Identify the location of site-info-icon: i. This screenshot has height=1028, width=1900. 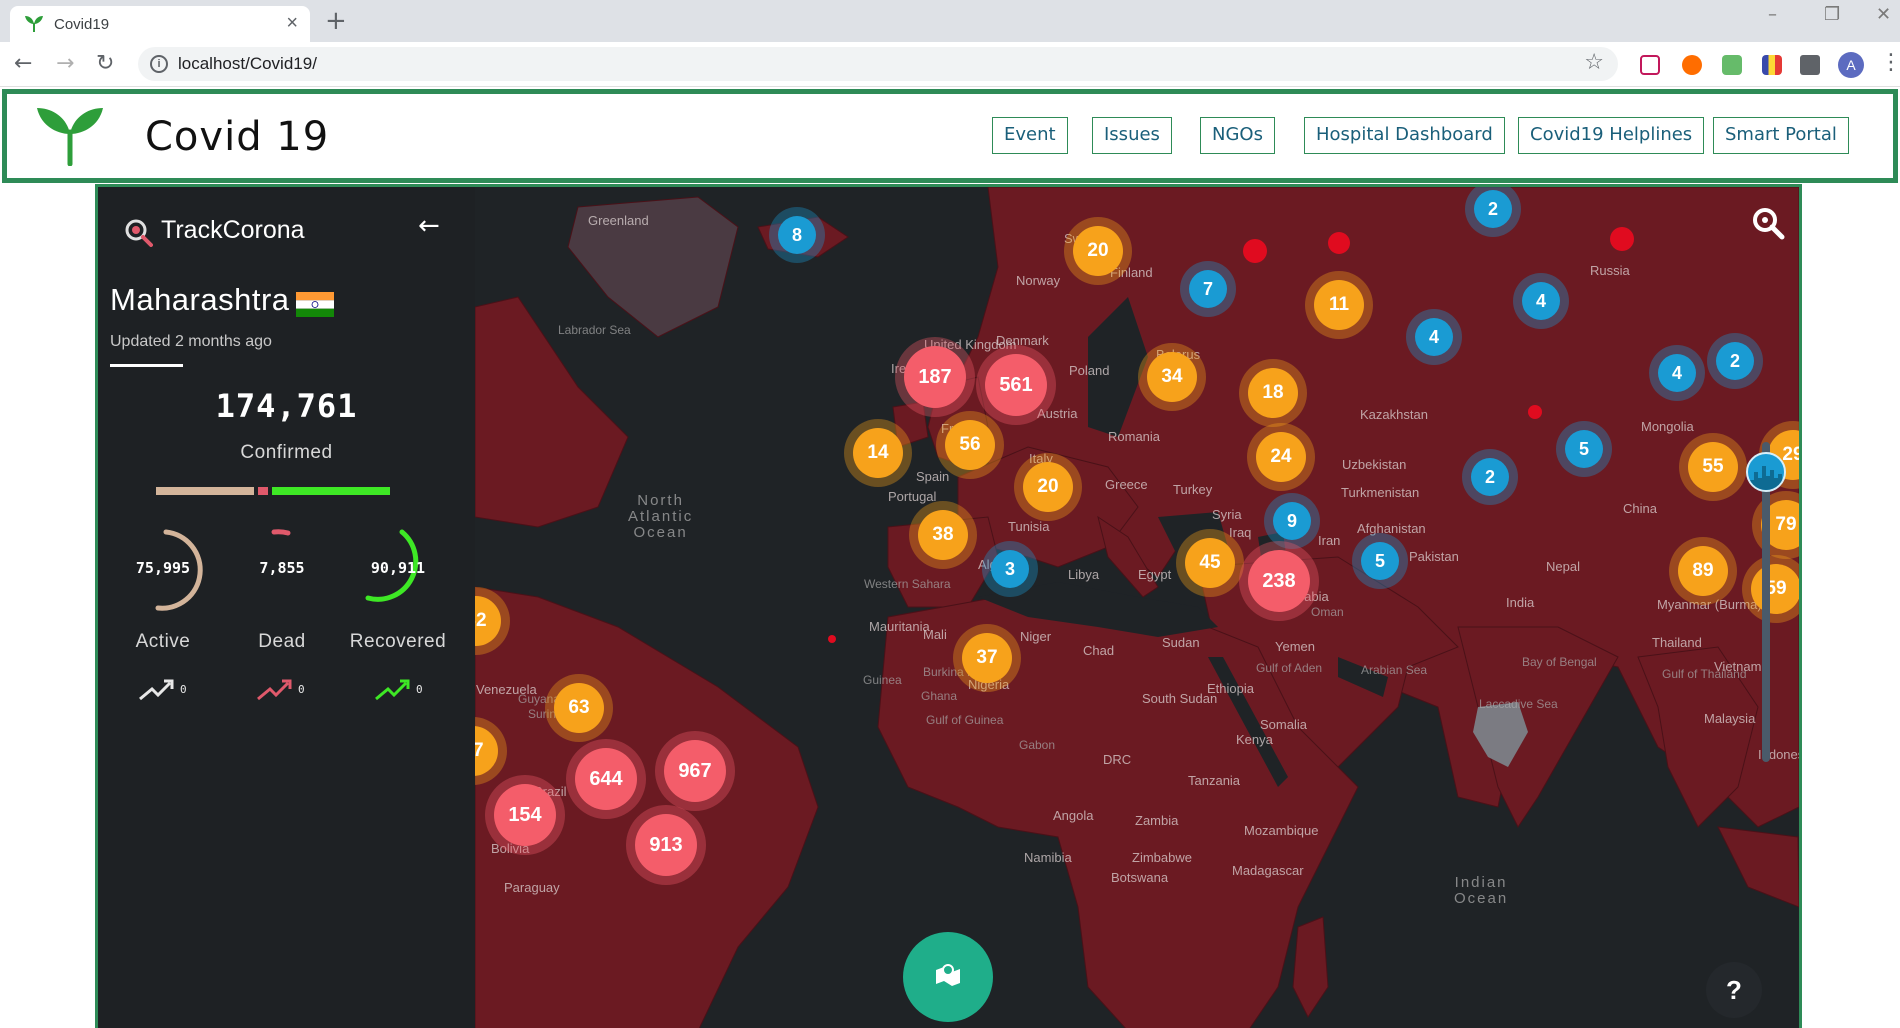
(159, 64).